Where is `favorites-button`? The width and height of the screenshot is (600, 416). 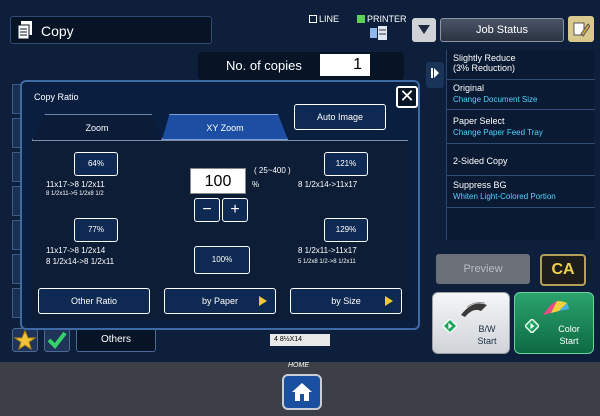
favorites-button is located at coordinates (25, 340).